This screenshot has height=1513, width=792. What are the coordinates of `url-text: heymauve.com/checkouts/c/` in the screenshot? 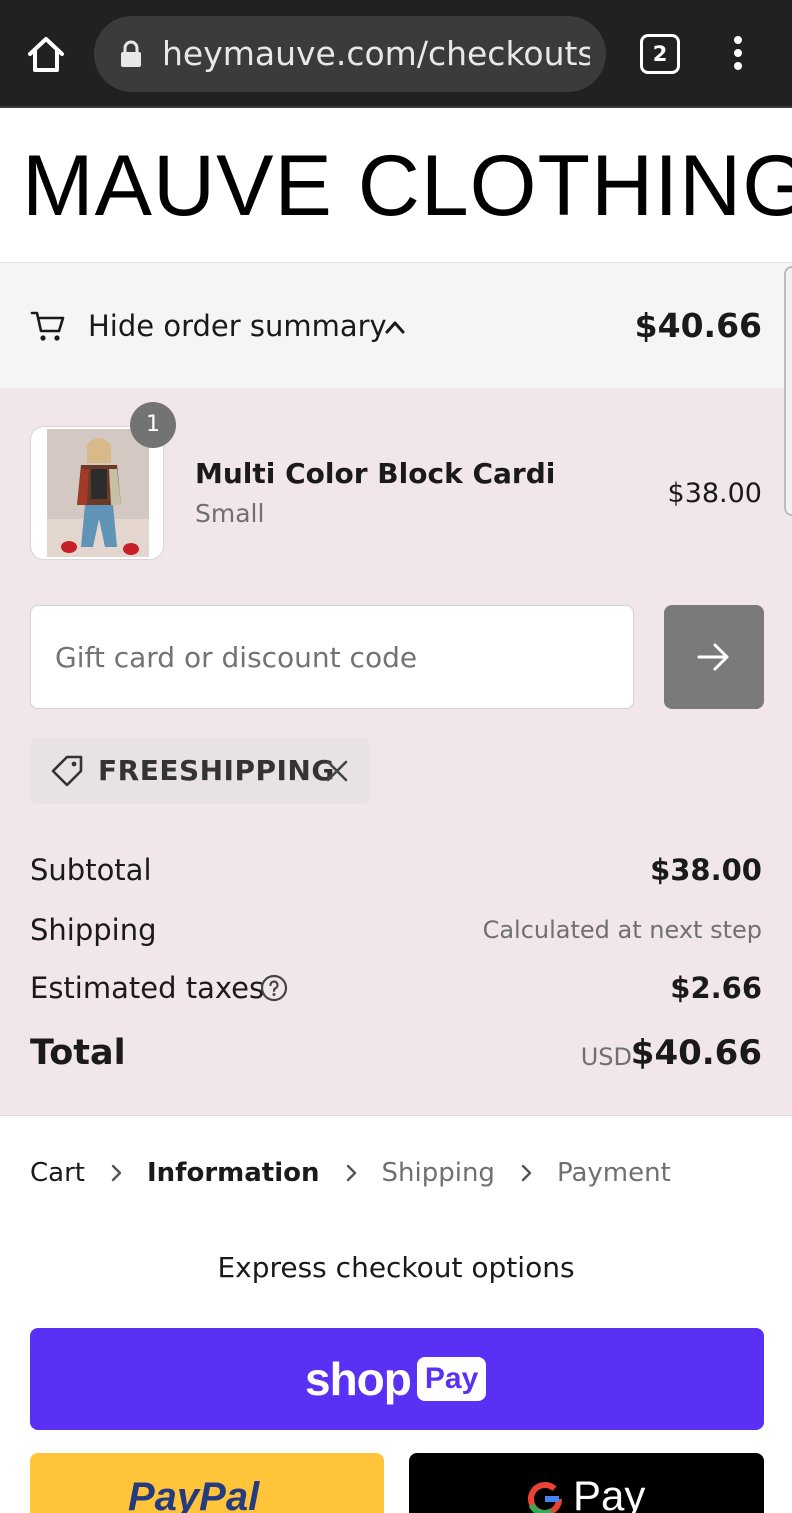 It's located at (376, 53).